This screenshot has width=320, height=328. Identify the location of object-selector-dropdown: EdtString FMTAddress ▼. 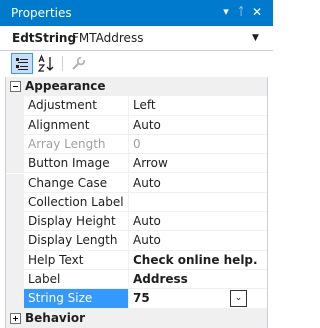
(136, 38).